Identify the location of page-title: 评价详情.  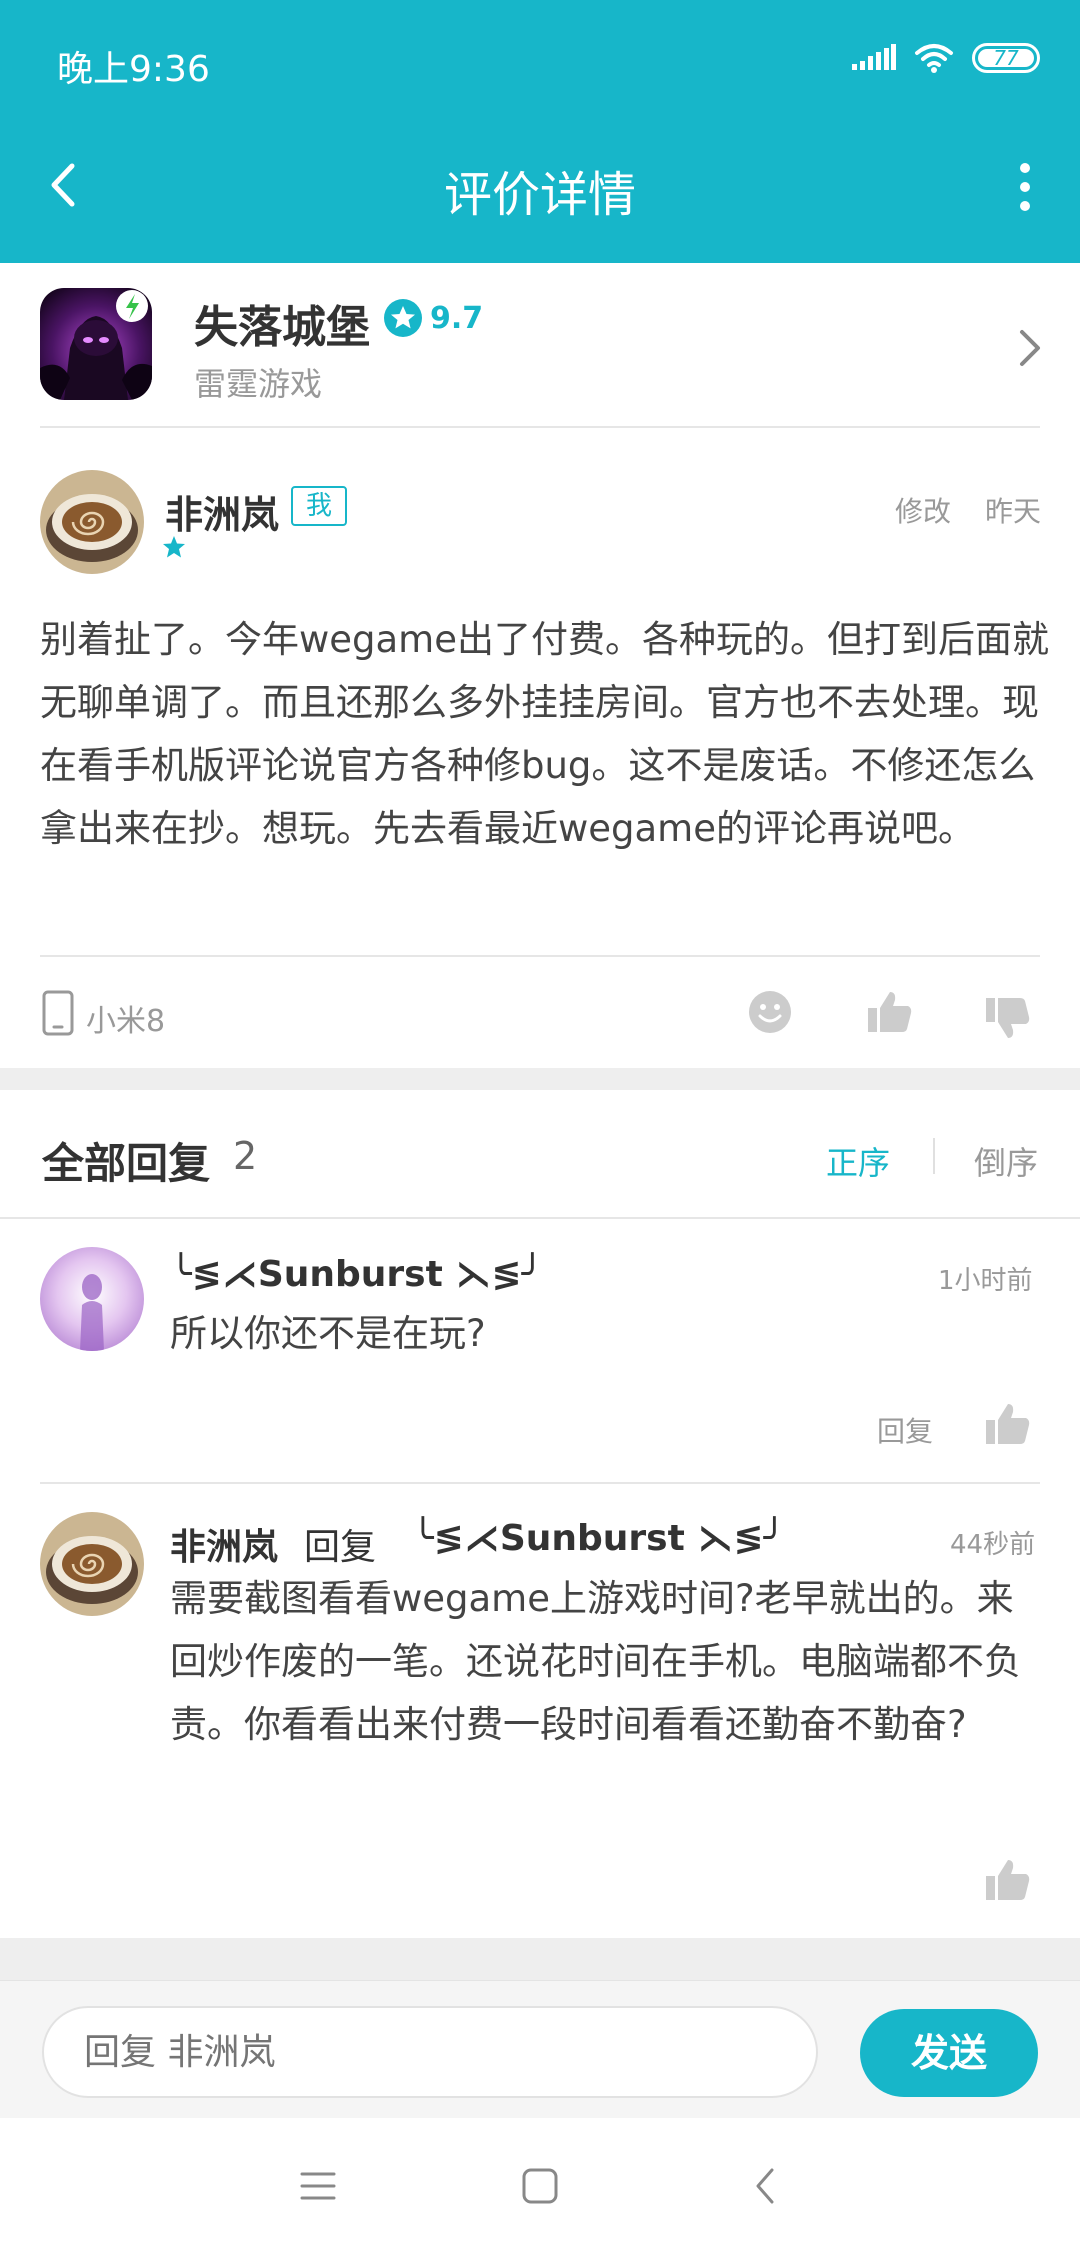
(539, 195).